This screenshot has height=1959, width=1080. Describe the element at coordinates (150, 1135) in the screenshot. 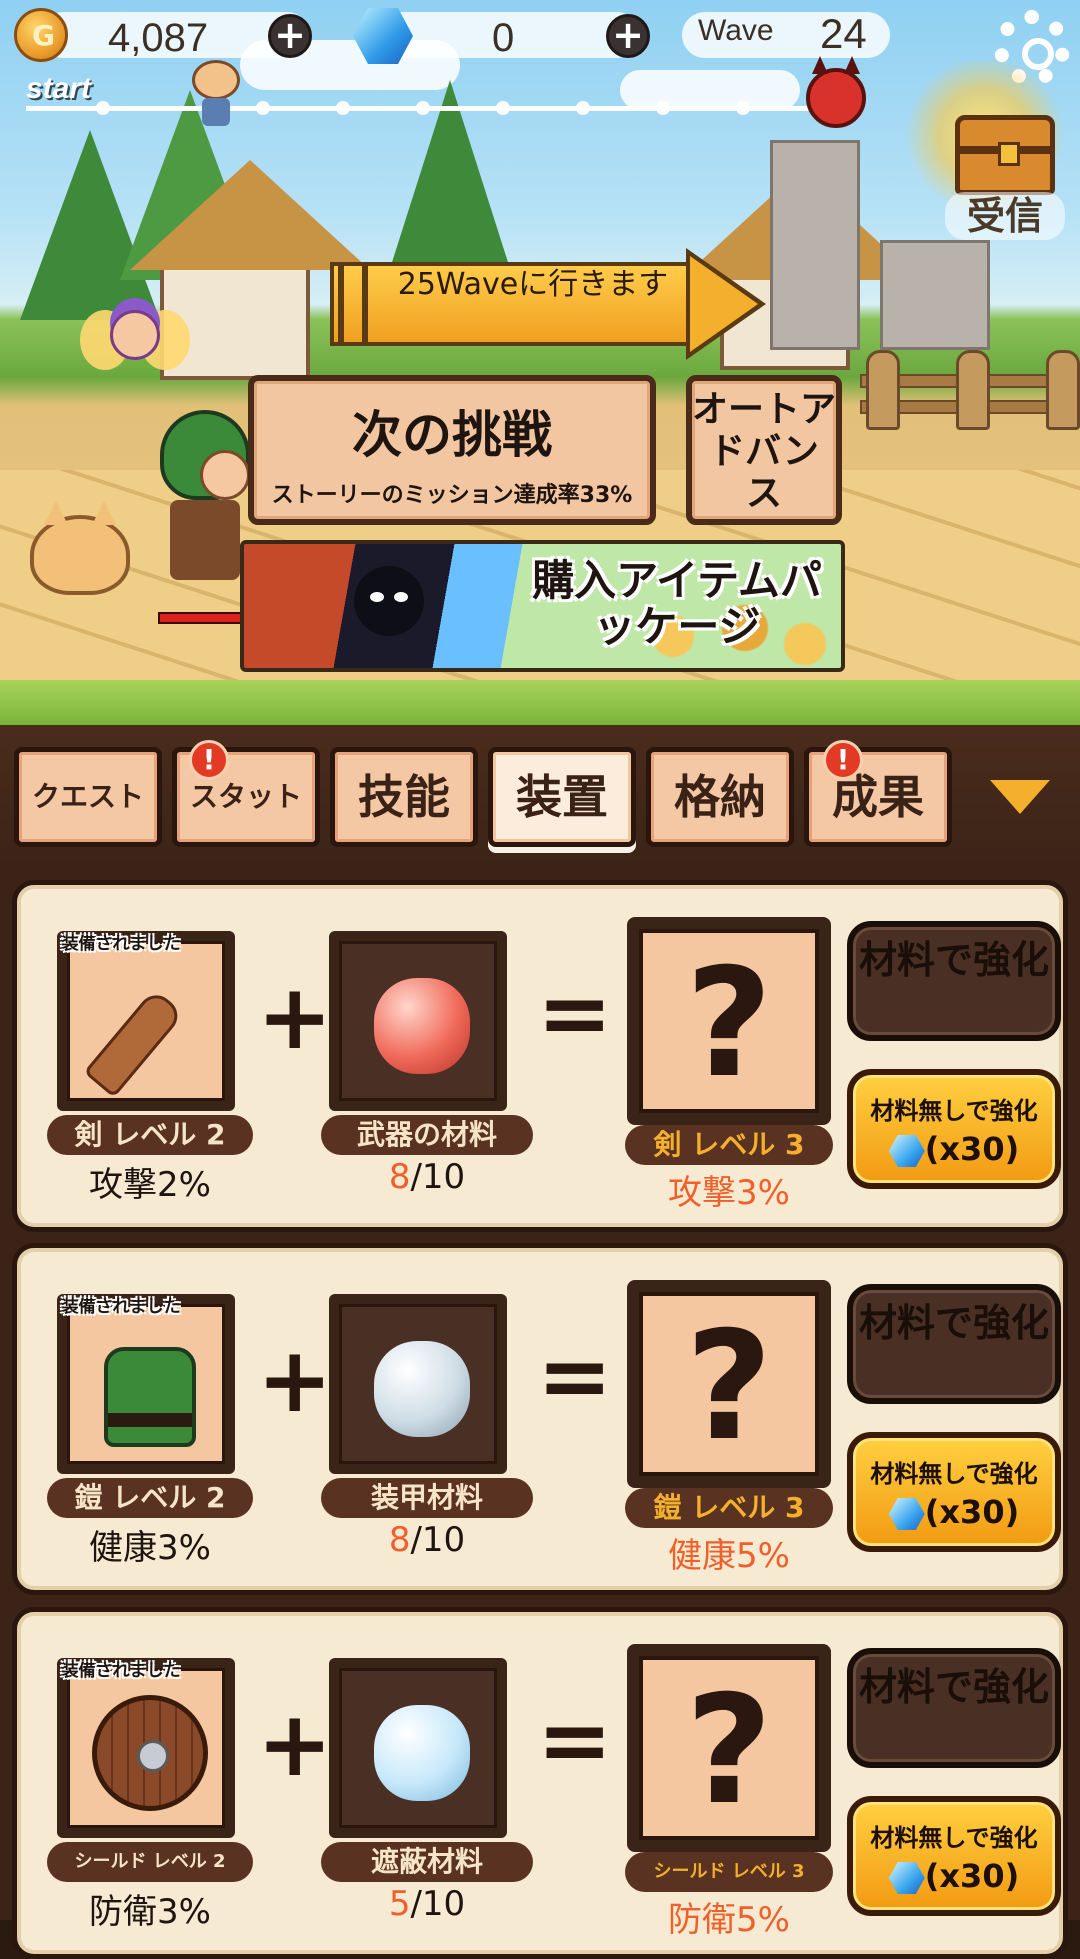

I see `current-item-name: 剣 レベル 2` at that location.